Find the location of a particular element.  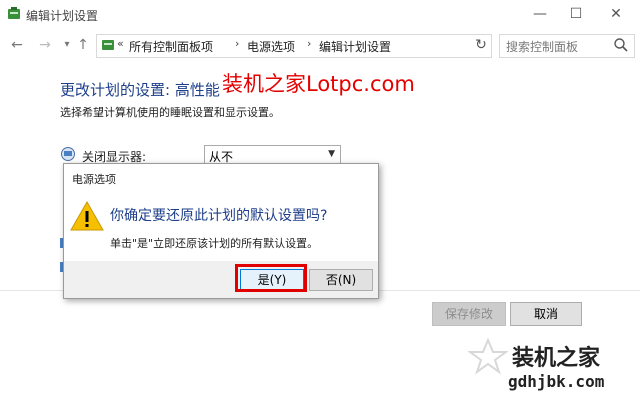

dialog-detail: 单击"是"立即还原该计划的所有默认设置。 is located at coordinates (214, 243).